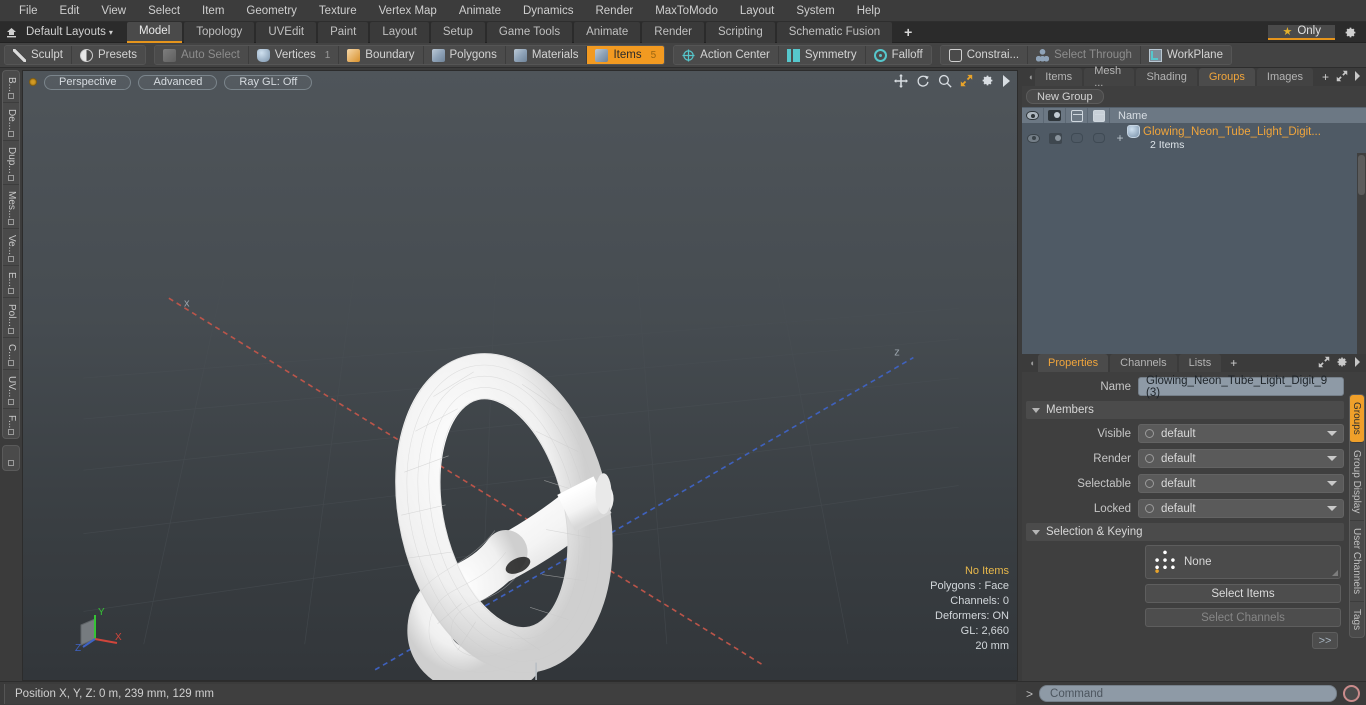 The image size is (1366, 705). Describe the element at coordinates (757, 11) in the screenshot. I see `menu-item-layout: Layout` at that location.